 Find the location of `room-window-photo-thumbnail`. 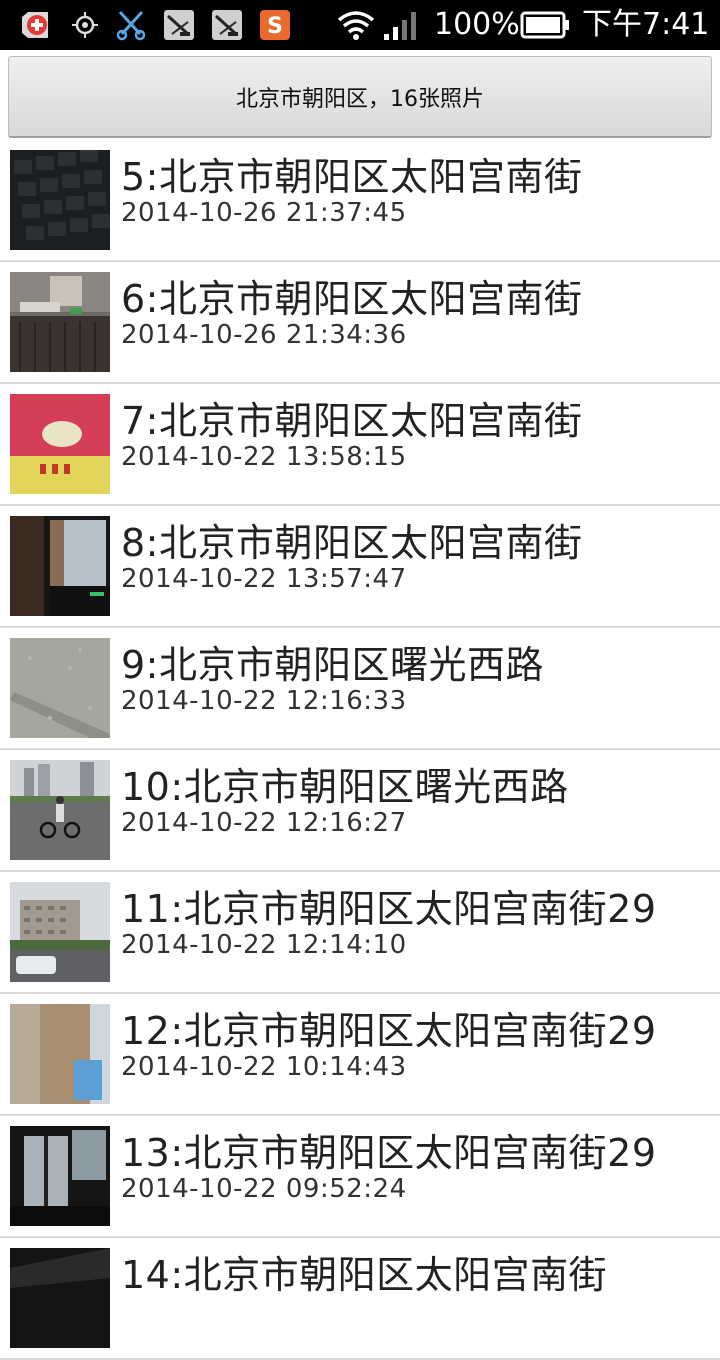

room-window-photo-thumbnail is located at coordinates (60, 1176).